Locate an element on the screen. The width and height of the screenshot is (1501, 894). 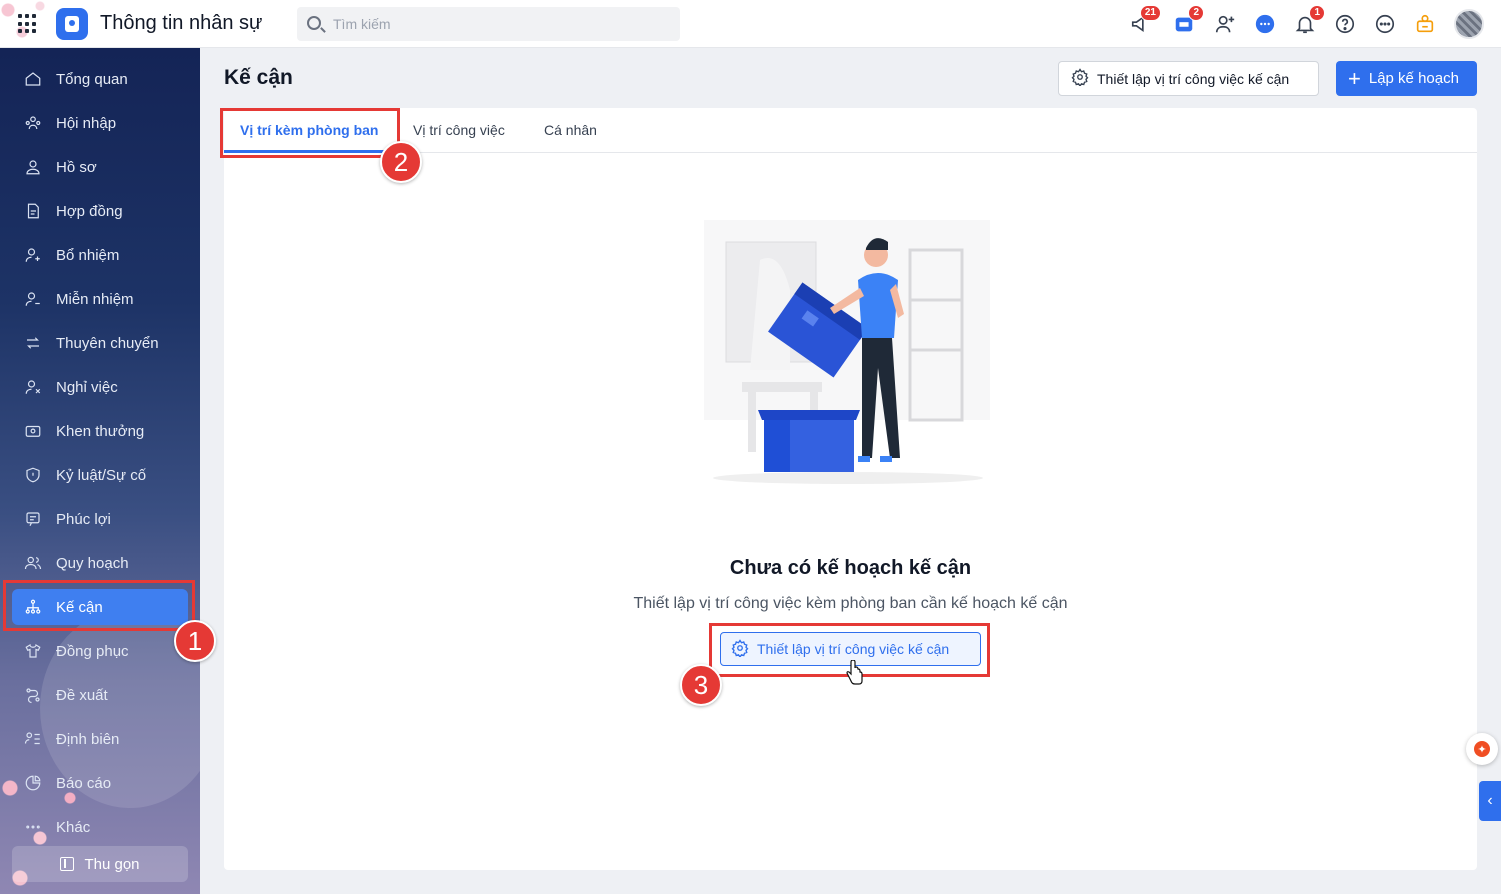
transfer-icon is located at coordinates (33, 343).